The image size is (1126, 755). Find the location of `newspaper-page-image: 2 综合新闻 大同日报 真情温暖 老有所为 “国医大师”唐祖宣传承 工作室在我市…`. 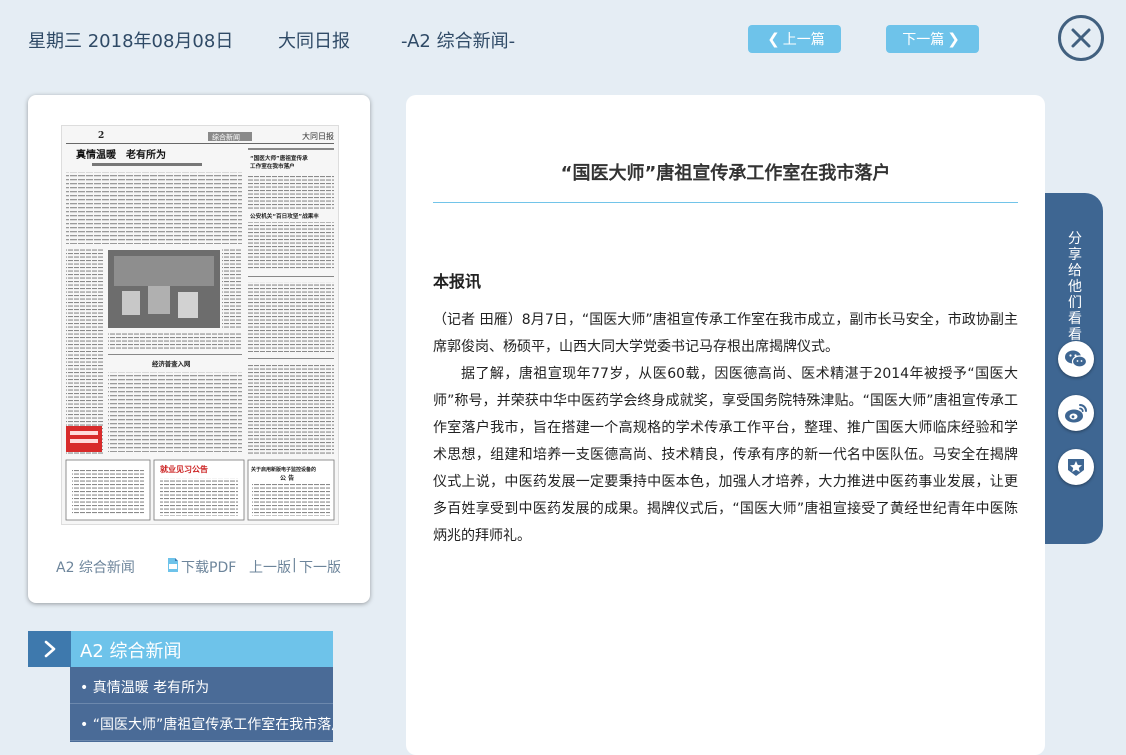

newspaper-page-image: 2 综合新闻 大同日报 真情温暖 老有所为 “国医大师”唐祖宣传承 工作室在我市… is located at coordinates (200, 325).